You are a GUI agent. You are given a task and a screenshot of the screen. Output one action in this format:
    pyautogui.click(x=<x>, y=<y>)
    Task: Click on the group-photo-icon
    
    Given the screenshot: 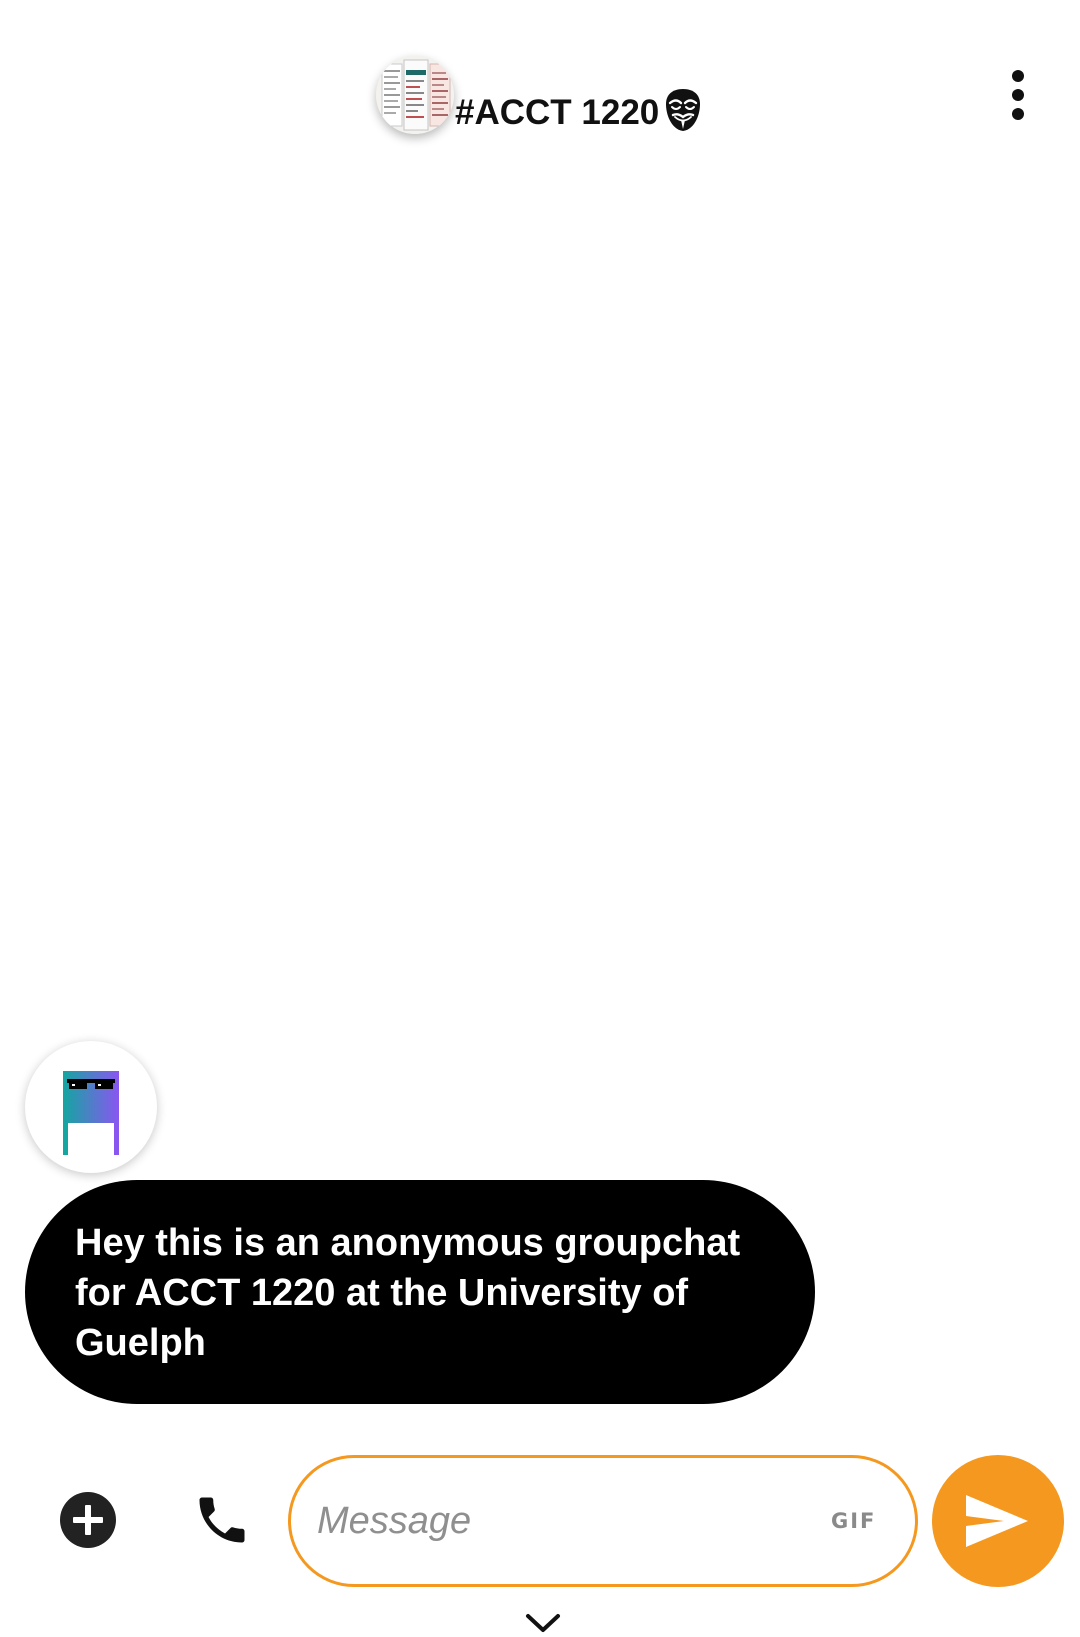 What is the action you would take?
    pyautogui.click(x=415, y=95)
    